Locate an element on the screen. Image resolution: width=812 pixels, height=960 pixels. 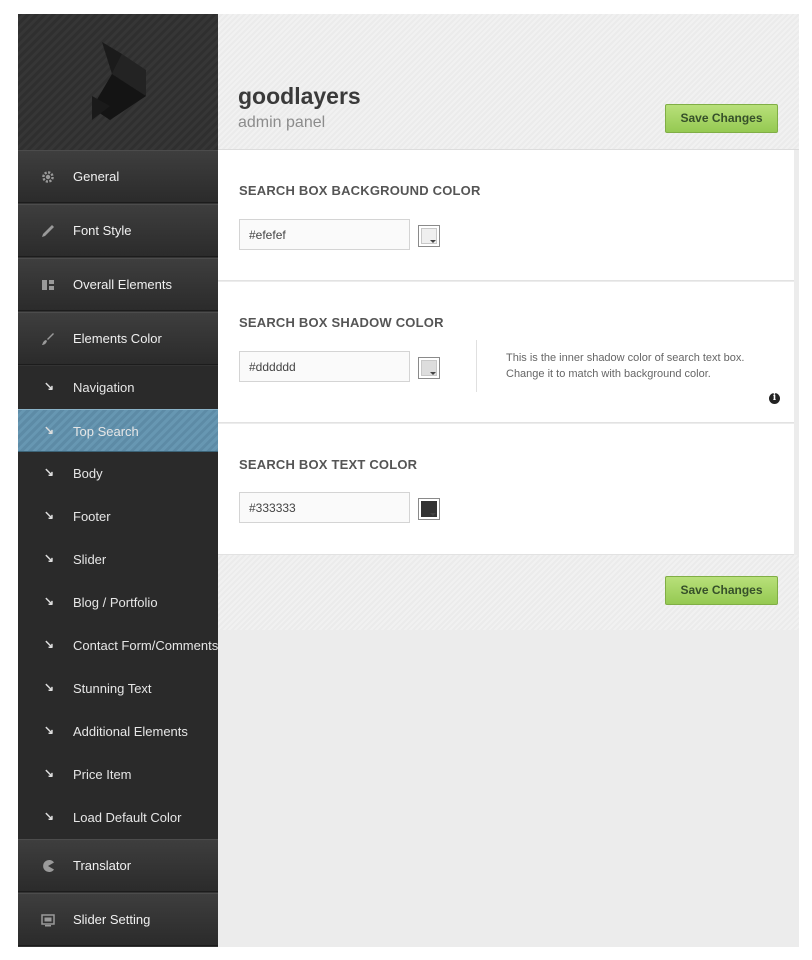
sidebar-subitem-additional-elements: ↘ Additional Elements is located at coordinates (118, 731).